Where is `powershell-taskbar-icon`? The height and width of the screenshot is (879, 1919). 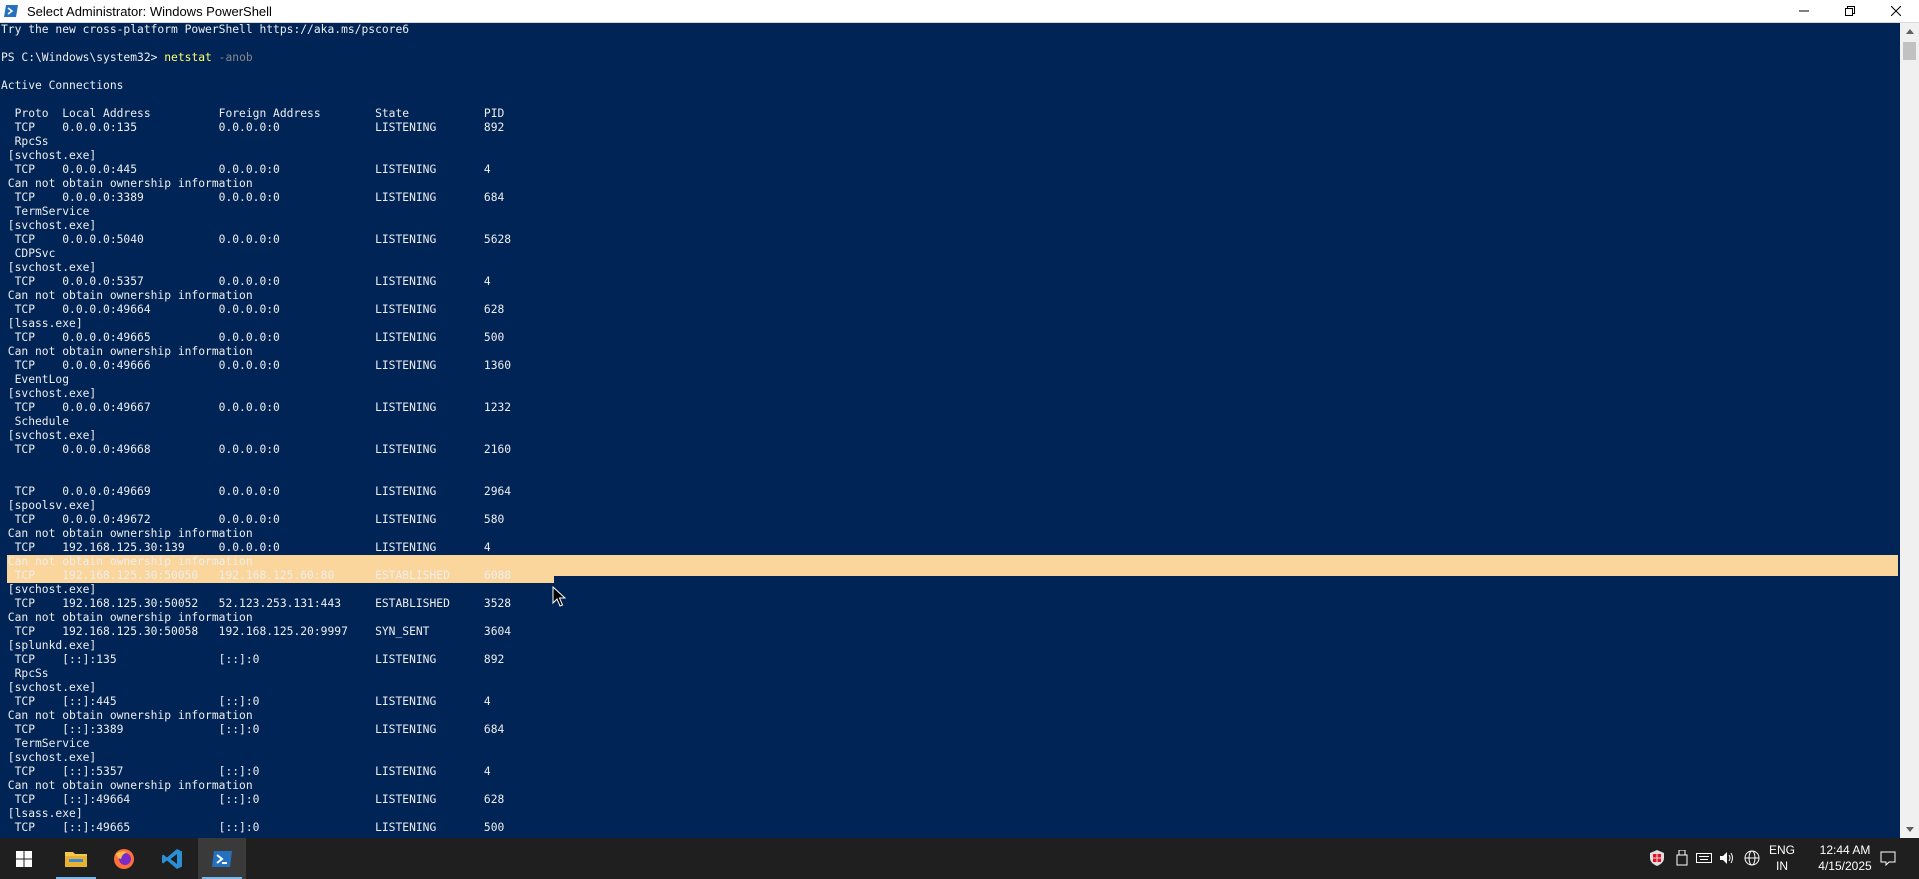
powershell-taskbar-icon is located at coordinates (222, 858).